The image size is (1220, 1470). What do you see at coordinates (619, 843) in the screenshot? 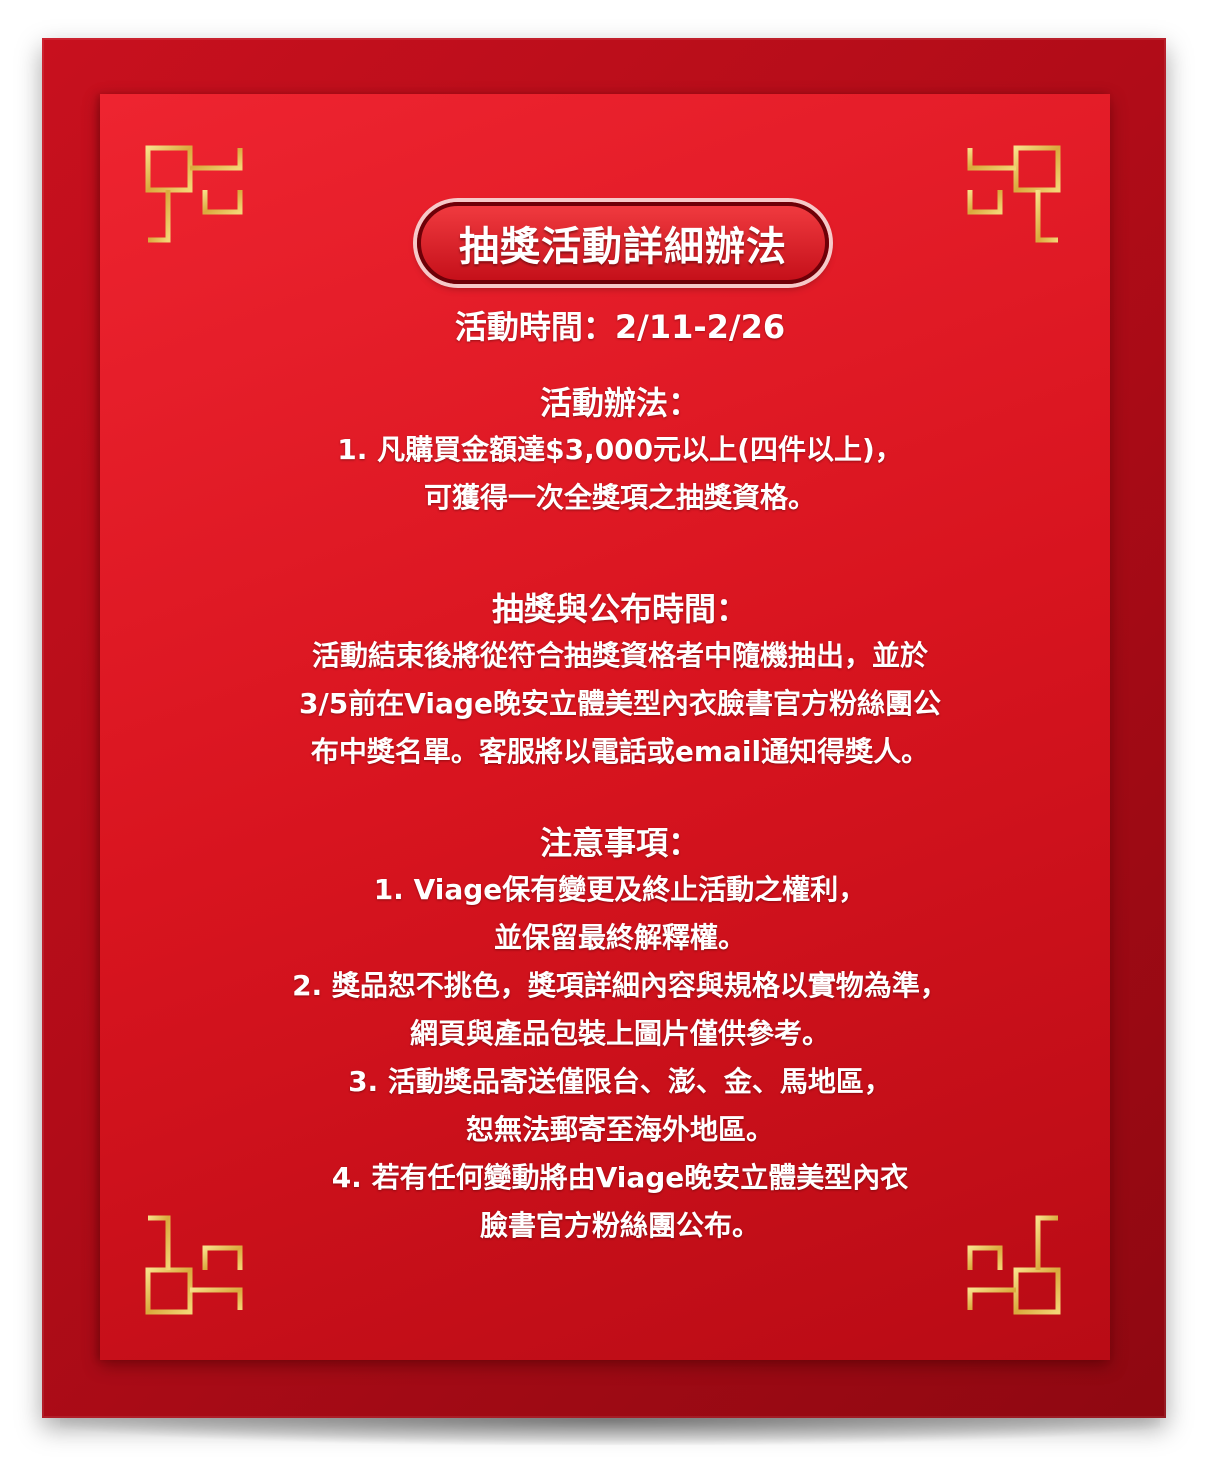
I see `notes-heading: 注意事項：` at bounding box center [619, 843].